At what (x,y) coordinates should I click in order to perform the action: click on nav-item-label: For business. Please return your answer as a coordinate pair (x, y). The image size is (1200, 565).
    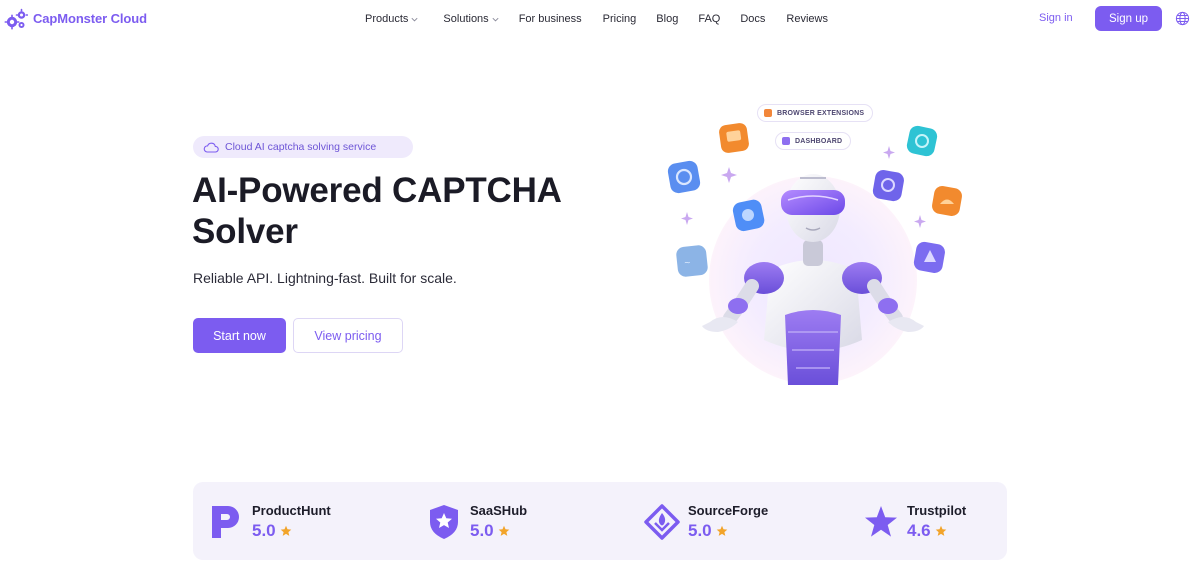
    Looking at the image, I should click on (550, 19).